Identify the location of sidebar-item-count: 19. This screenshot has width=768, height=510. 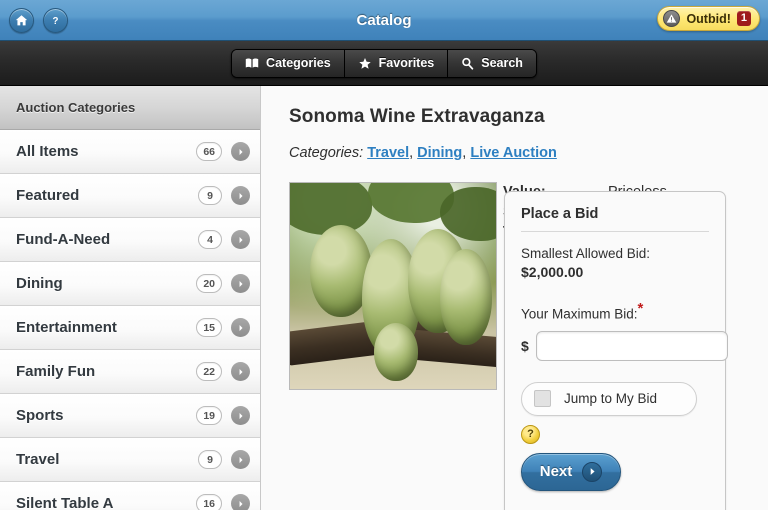
(209, 415).